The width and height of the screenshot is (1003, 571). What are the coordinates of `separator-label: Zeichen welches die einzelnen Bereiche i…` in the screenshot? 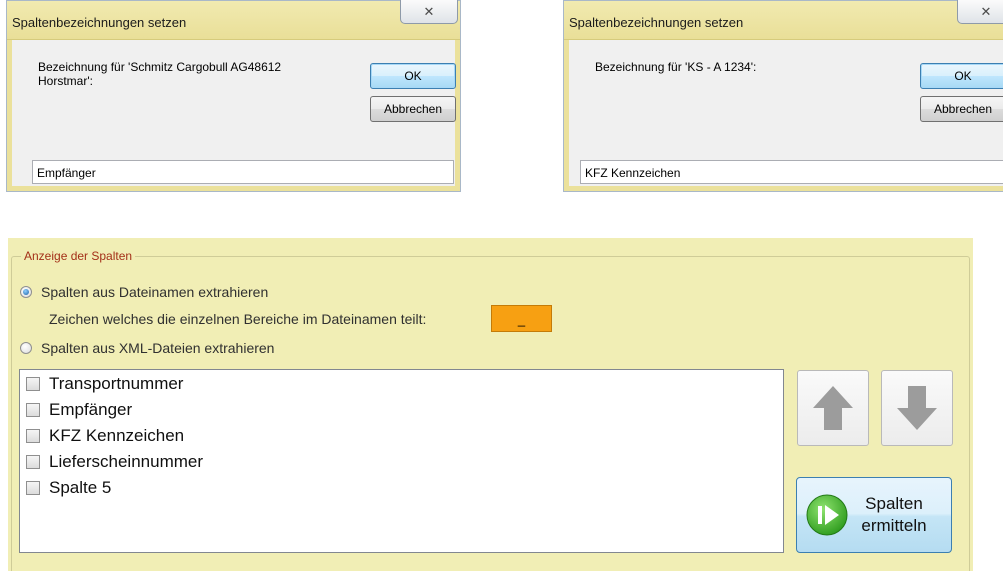 It's located at (238, 319).